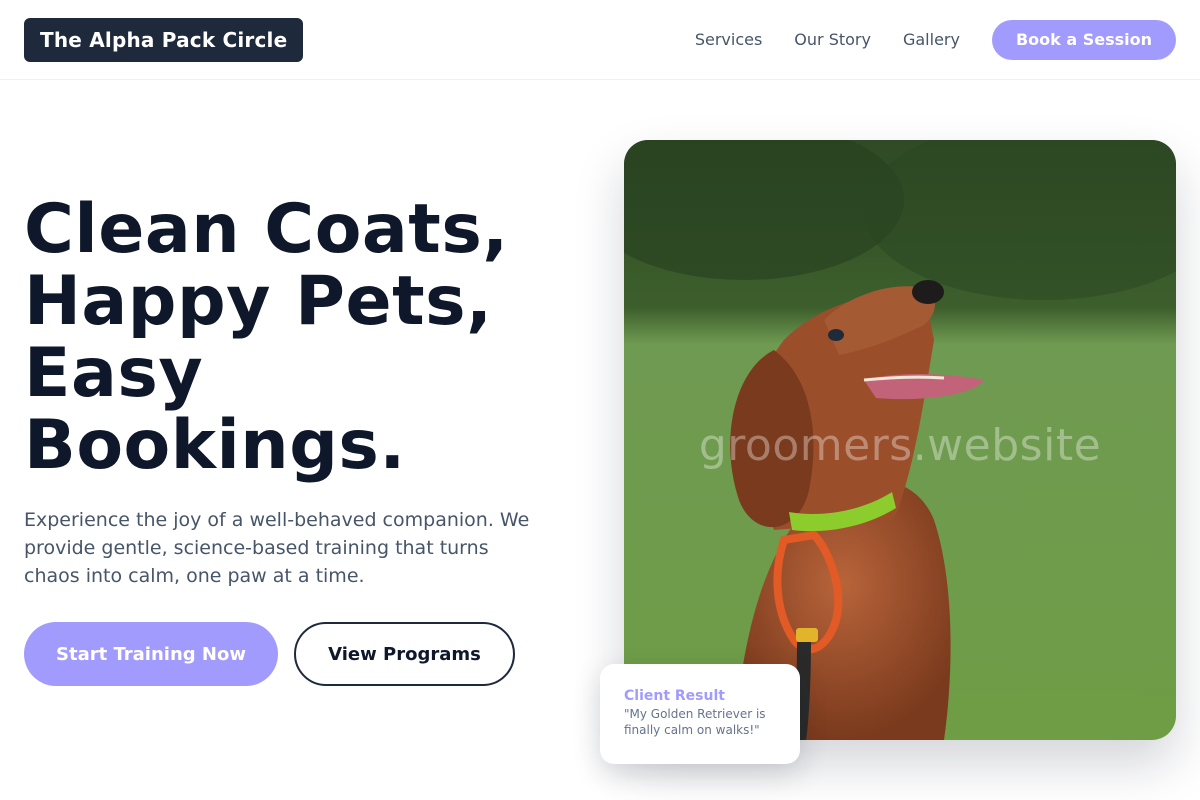  Describe the element at coordinates (164, 39) in the screenshot. I see `brand-logo: The Alpha Pack Circle` at that location.